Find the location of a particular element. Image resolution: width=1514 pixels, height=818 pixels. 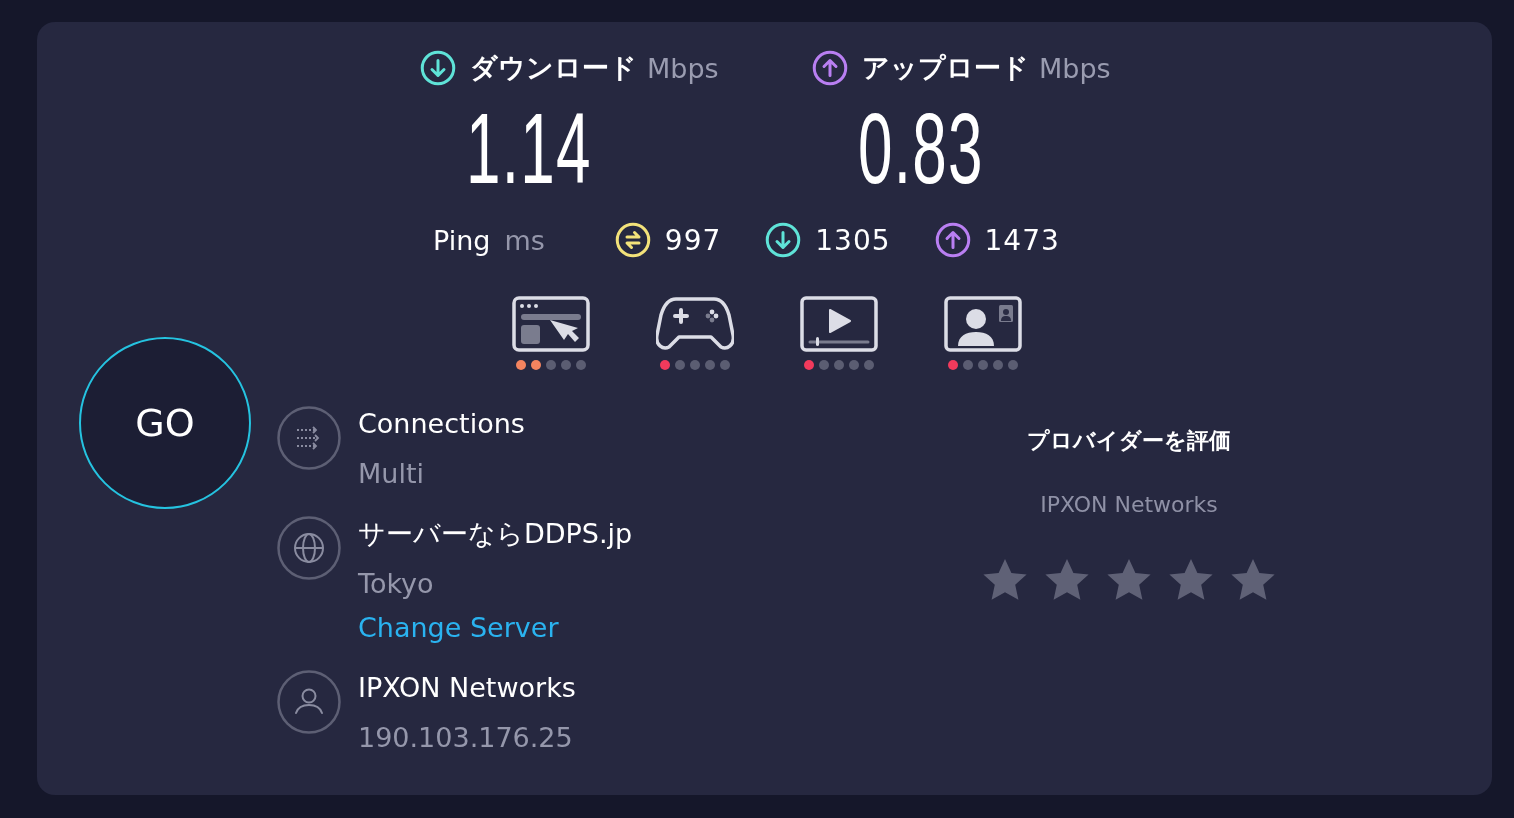

go-button: GO is located at coordinates (165, 422).